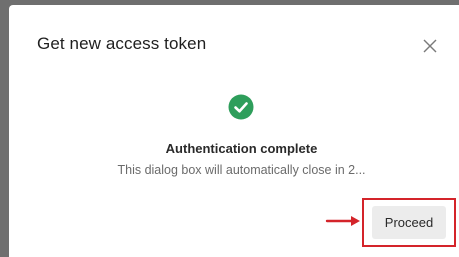 This screenshot has width=459, height=257. I want to click on close-button, so click(430, 46).